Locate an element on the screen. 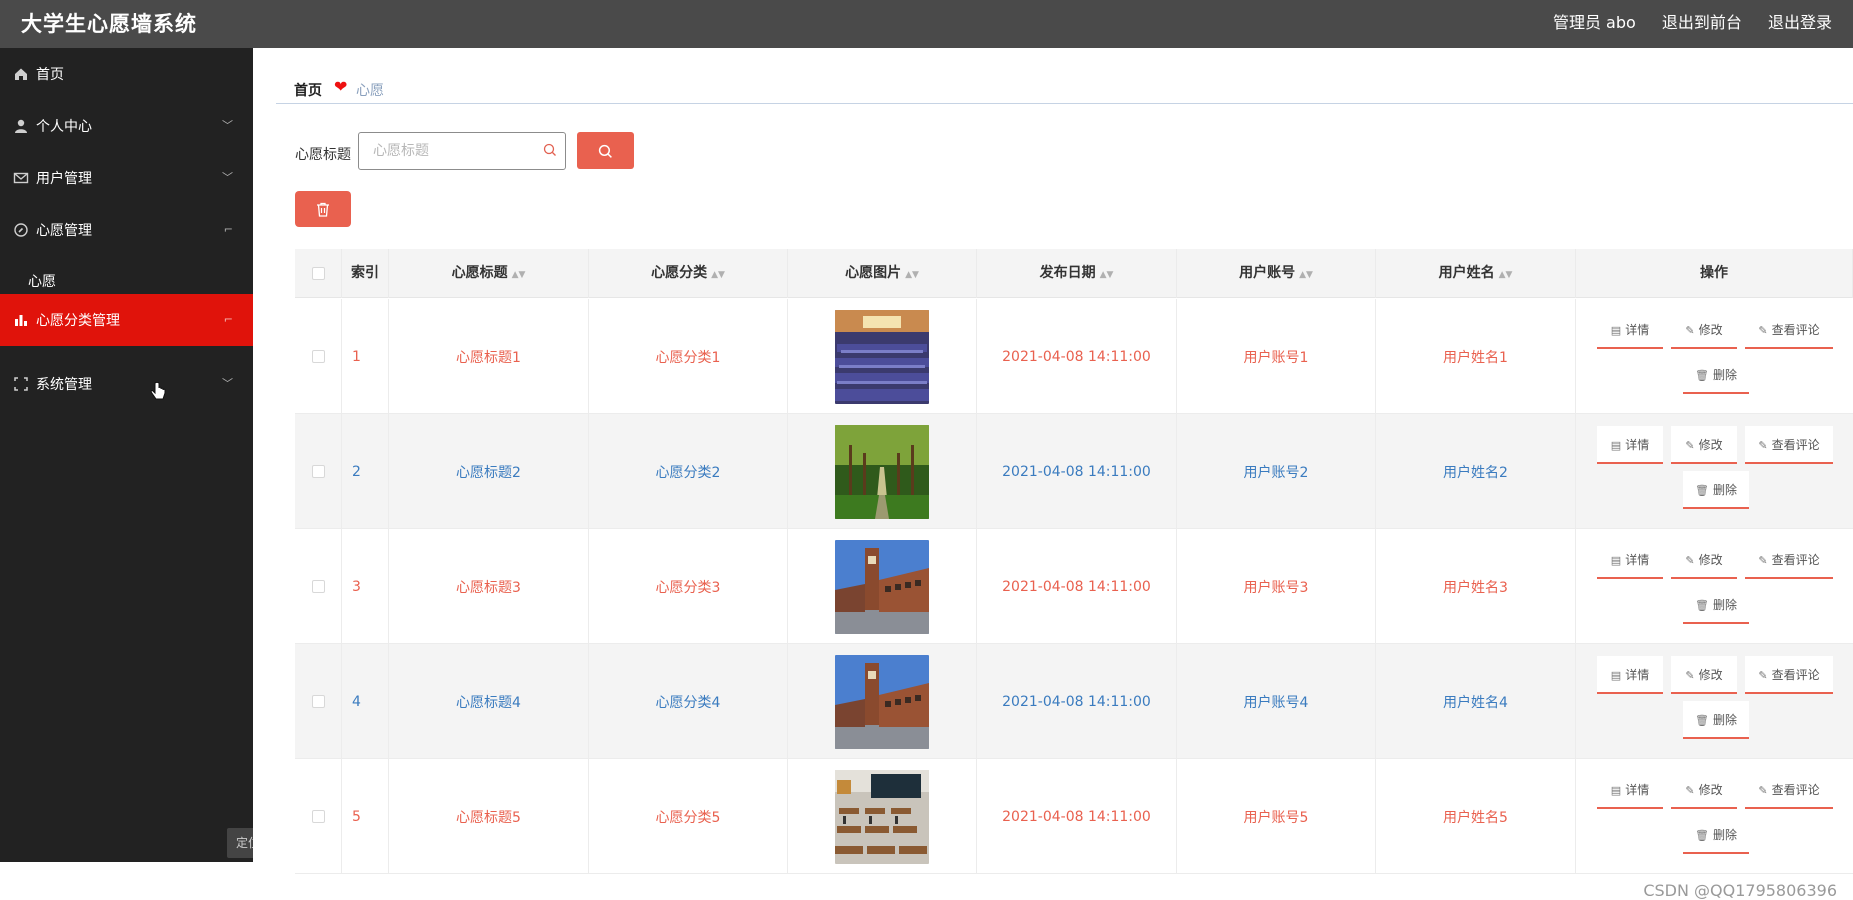 This screenshot has width=1853, height=900. home-icon is located at coordinates (21, 74).